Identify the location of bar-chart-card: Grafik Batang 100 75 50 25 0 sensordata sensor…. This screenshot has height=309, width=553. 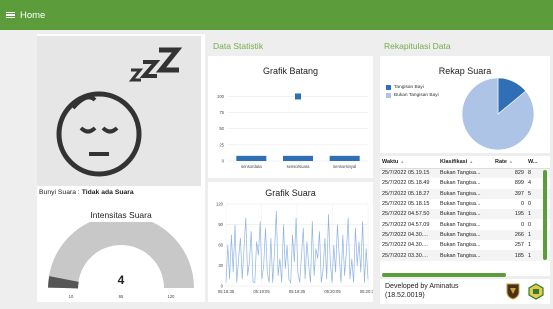
(290, 117).